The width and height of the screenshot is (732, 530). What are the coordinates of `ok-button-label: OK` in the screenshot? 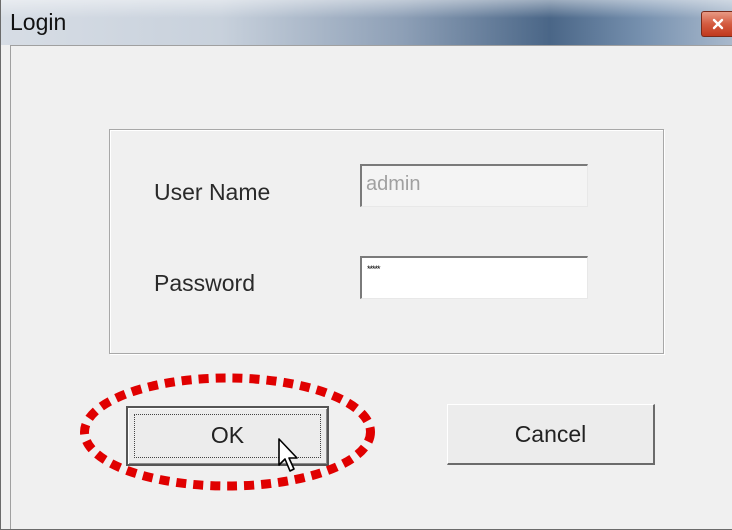 It's located at (227, 435).